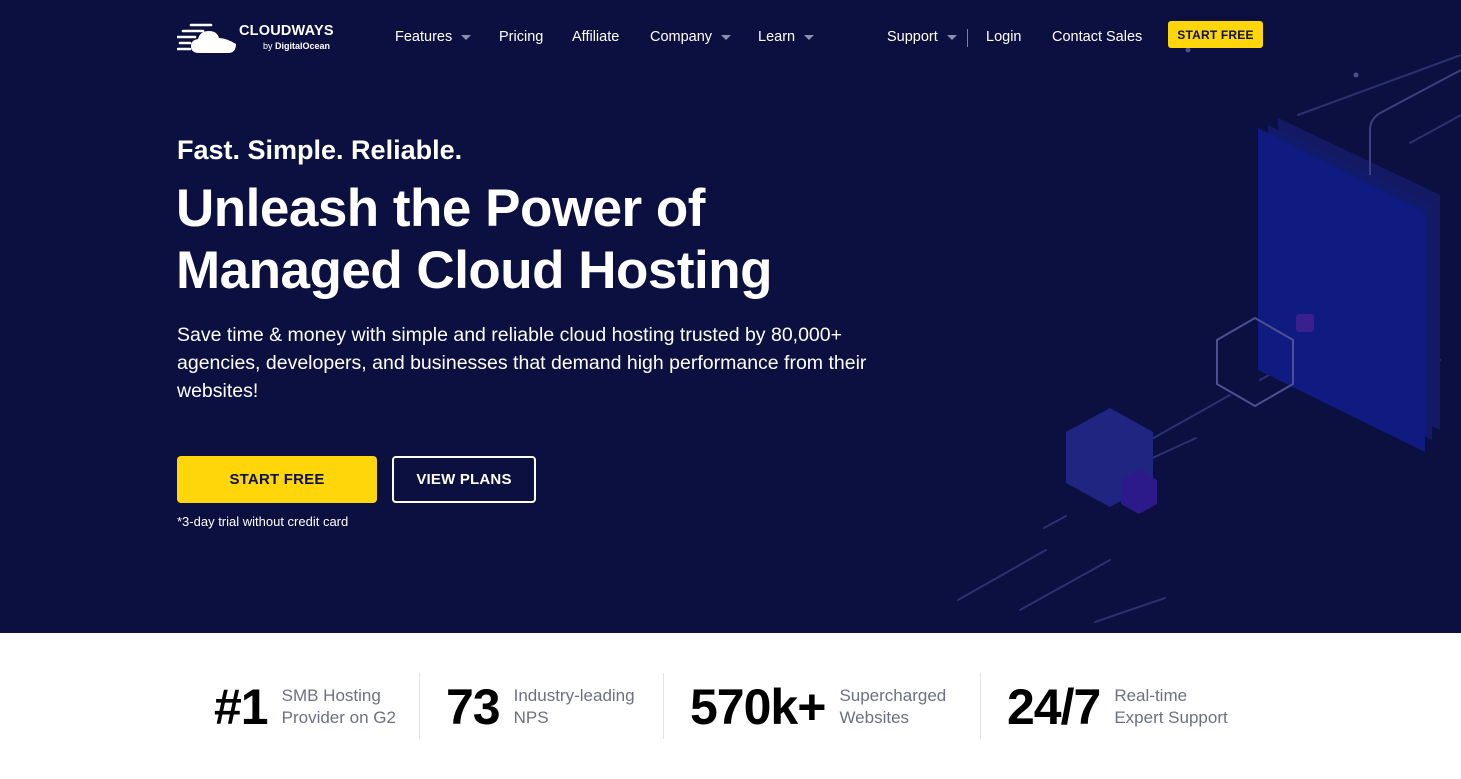 The width and height of the screenshot is (1461, 779). What do you see at coordinates (263, 521) in the screenshot?
I see `trial-note: *3-day trial without credit card` at bounding box center [263, 521].